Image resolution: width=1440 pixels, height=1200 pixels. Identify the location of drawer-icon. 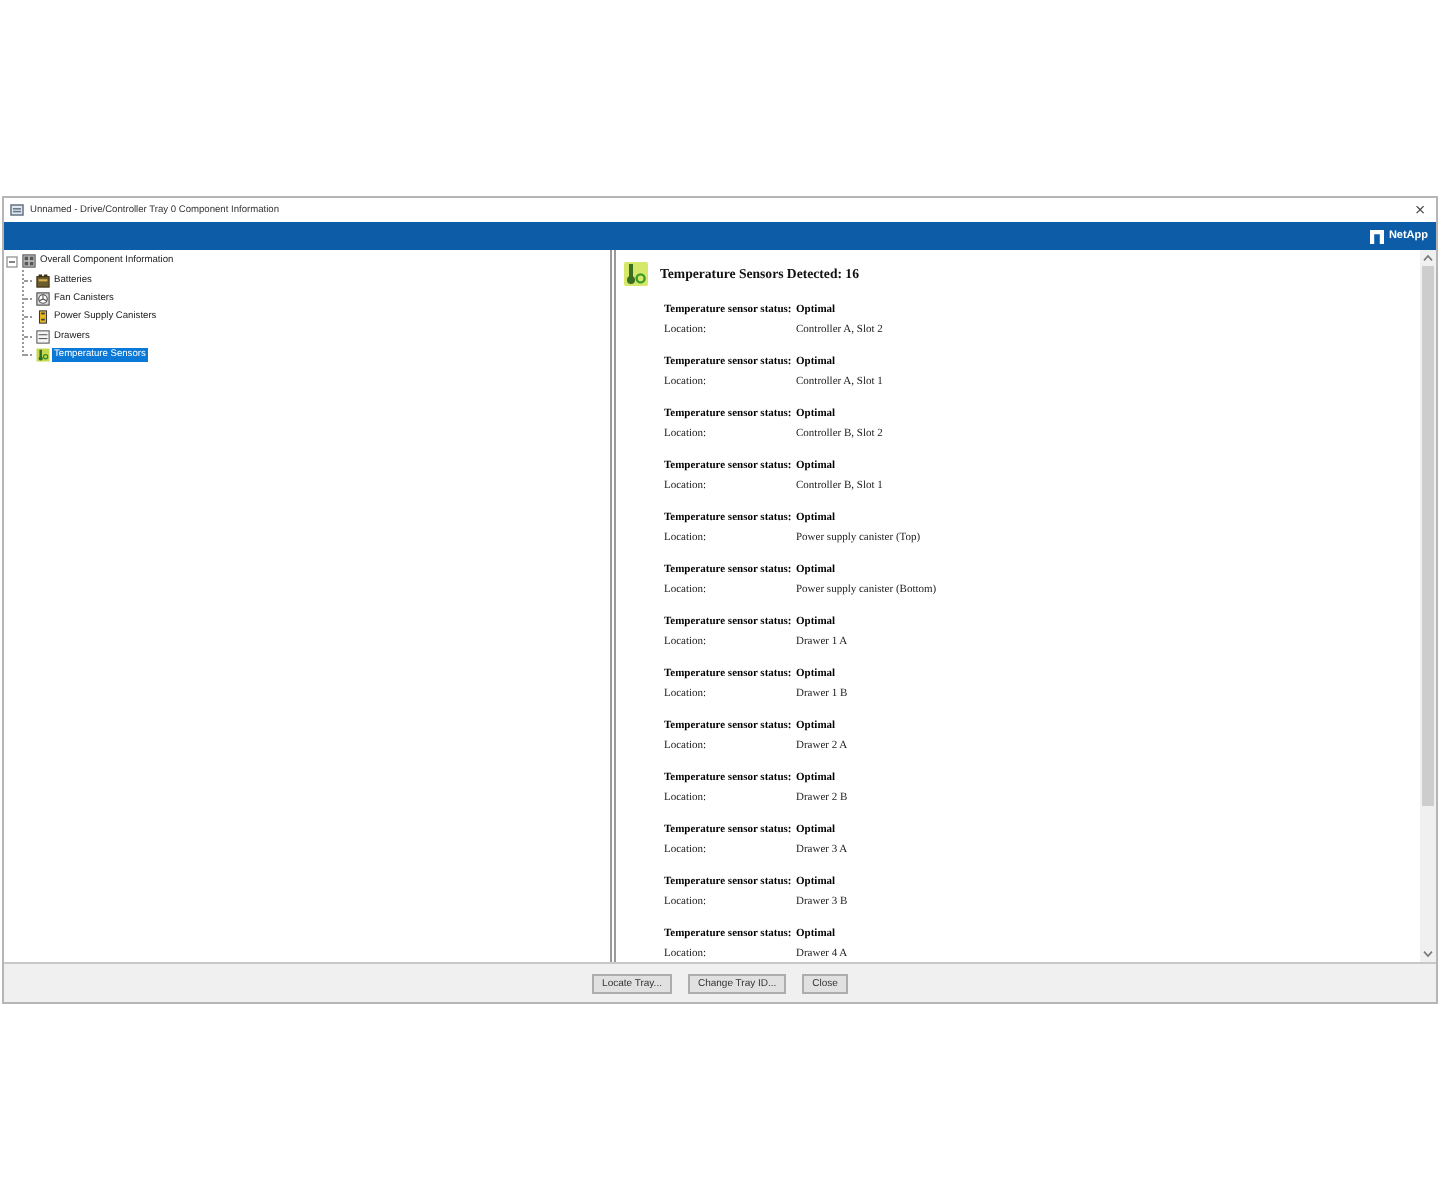
(43, 336).